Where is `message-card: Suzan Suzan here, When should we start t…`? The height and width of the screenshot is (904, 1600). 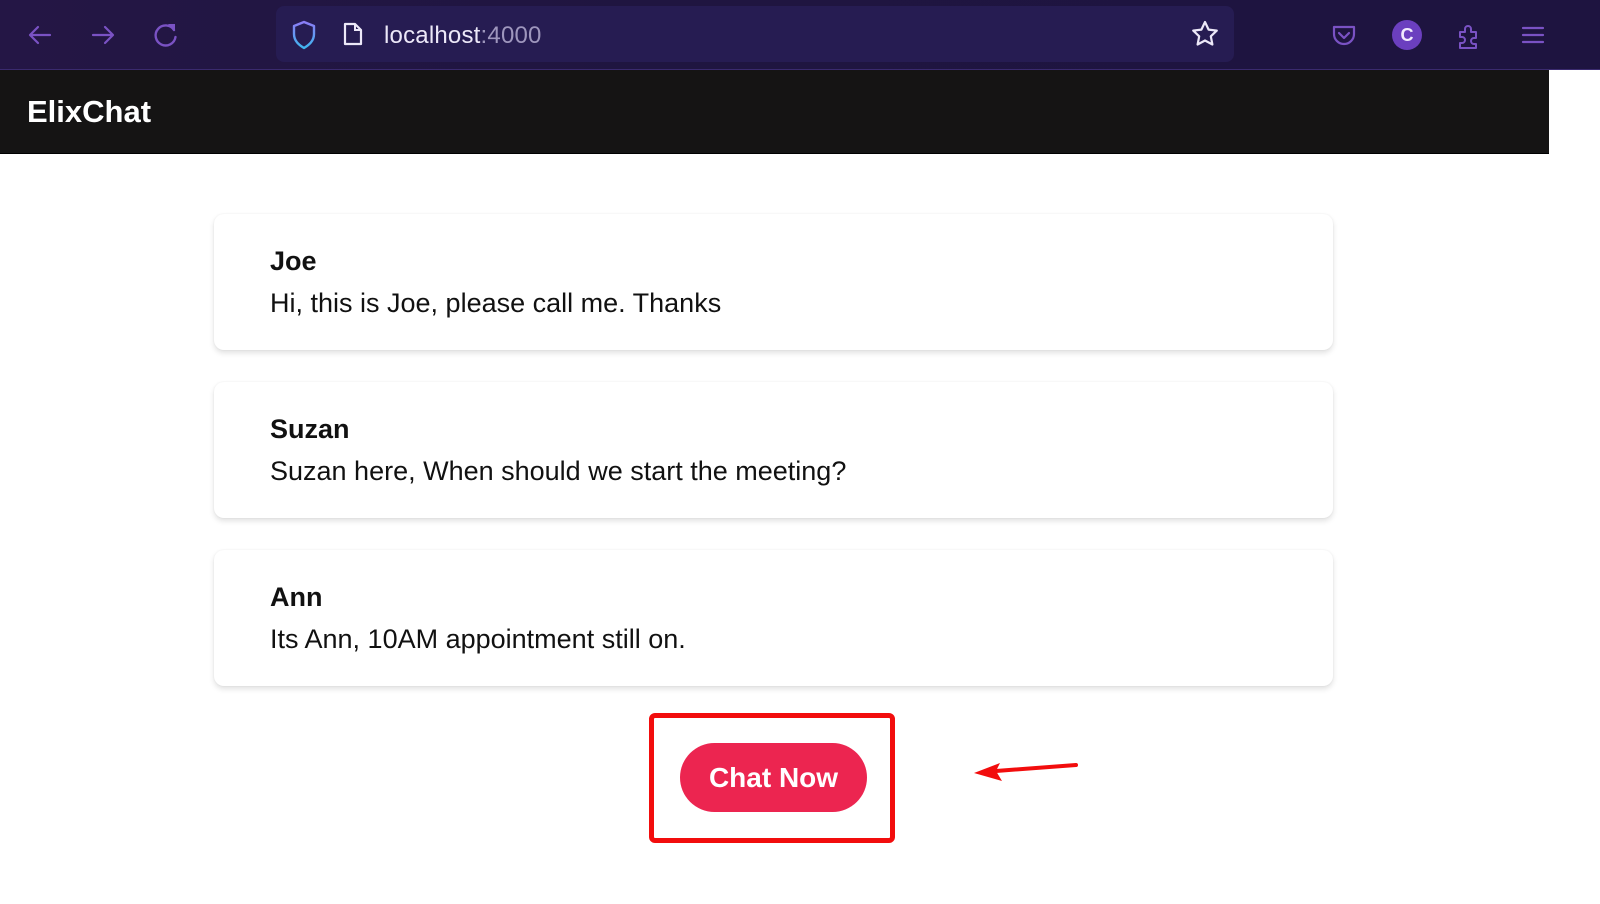 message-card: Suzan Suzan here, When should we start t… is located at coordinates (773, 450).